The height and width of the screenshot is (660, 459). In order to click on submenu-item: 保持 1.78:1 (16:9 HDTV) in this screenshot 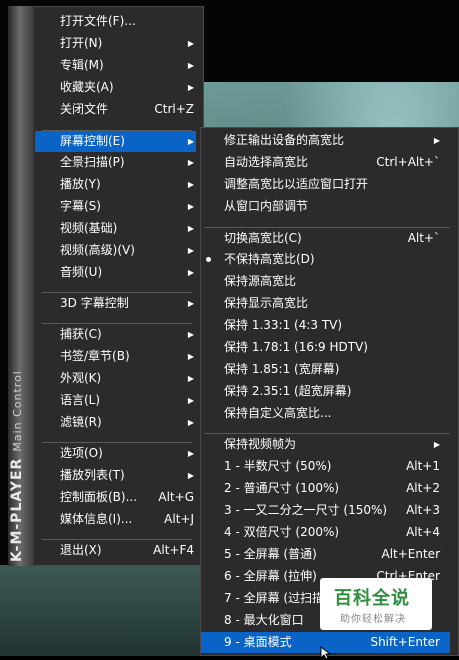, I will do `click(332, 347)`.